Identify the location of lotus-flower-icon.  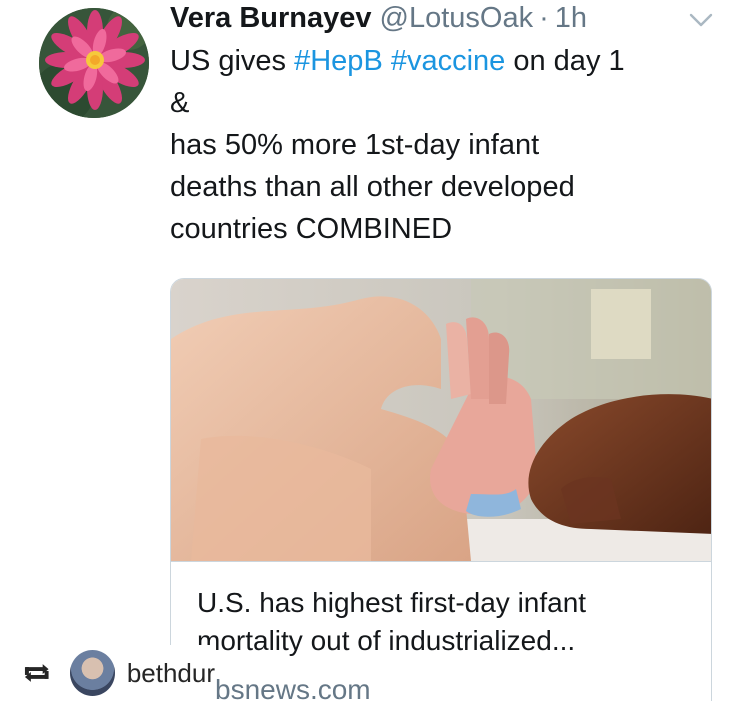
(94, 63).